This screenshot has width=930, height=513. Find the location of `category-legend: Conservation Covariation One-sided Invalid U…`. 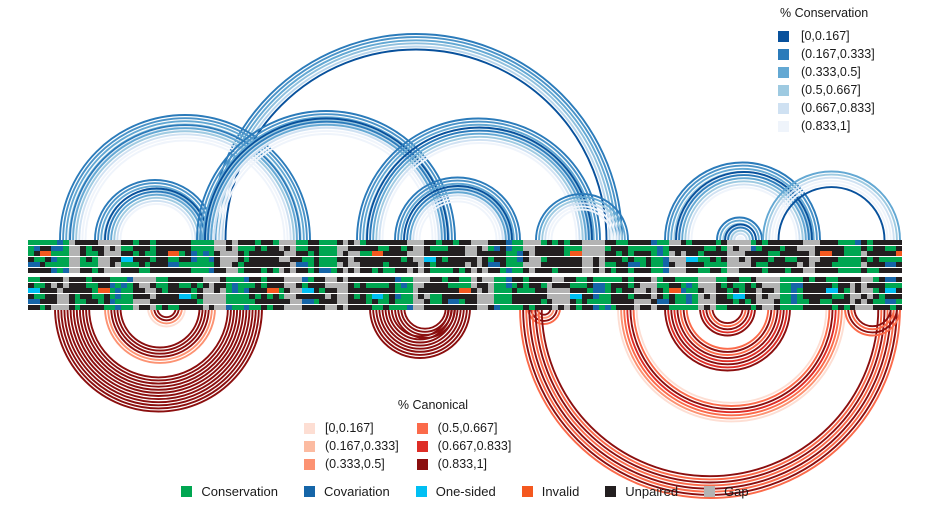

category-legend: Conservation Covariation One-sided Invalid U… is located at coordinates (465, 491).